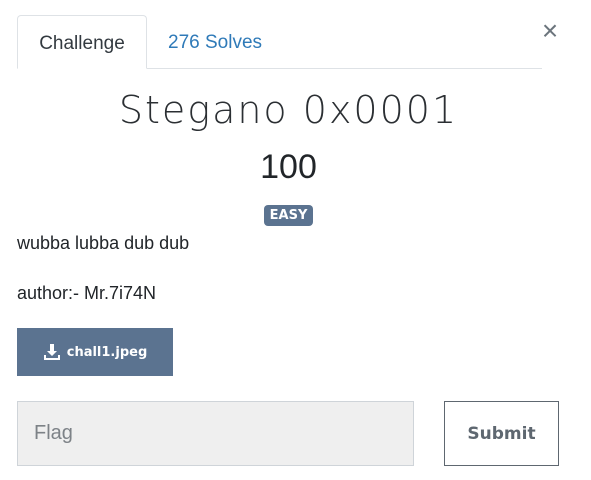 The width and height of the screenshot is (591, 480). Describe the element at coordinates (550, 31) in the screenshot. I see `close-icon: ×` at that location.